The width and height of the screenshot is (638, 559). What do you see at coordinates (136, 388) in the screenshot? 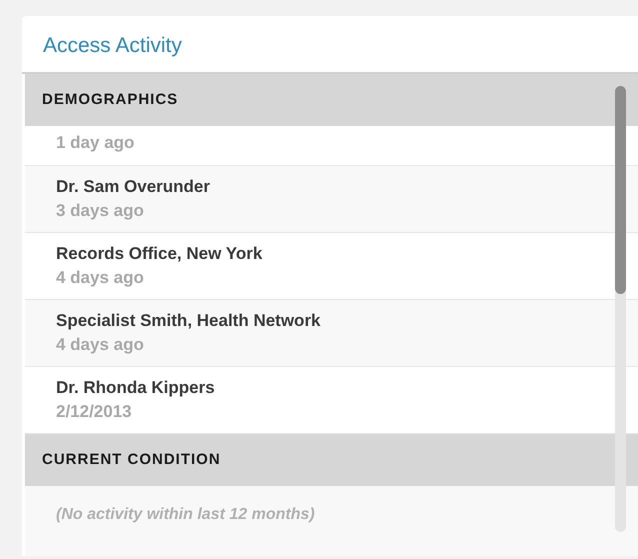
I see `entry-name: Dr. Rhonda Kippers` at bounding box center [136, 388].